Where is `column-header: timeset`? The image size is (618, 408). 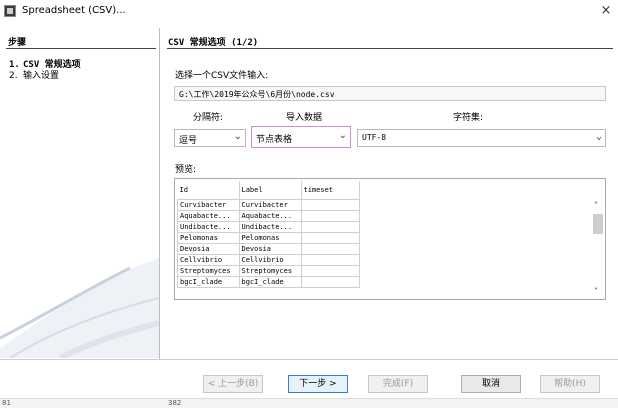 column-header: timeset is located at coordinates (330, 190).